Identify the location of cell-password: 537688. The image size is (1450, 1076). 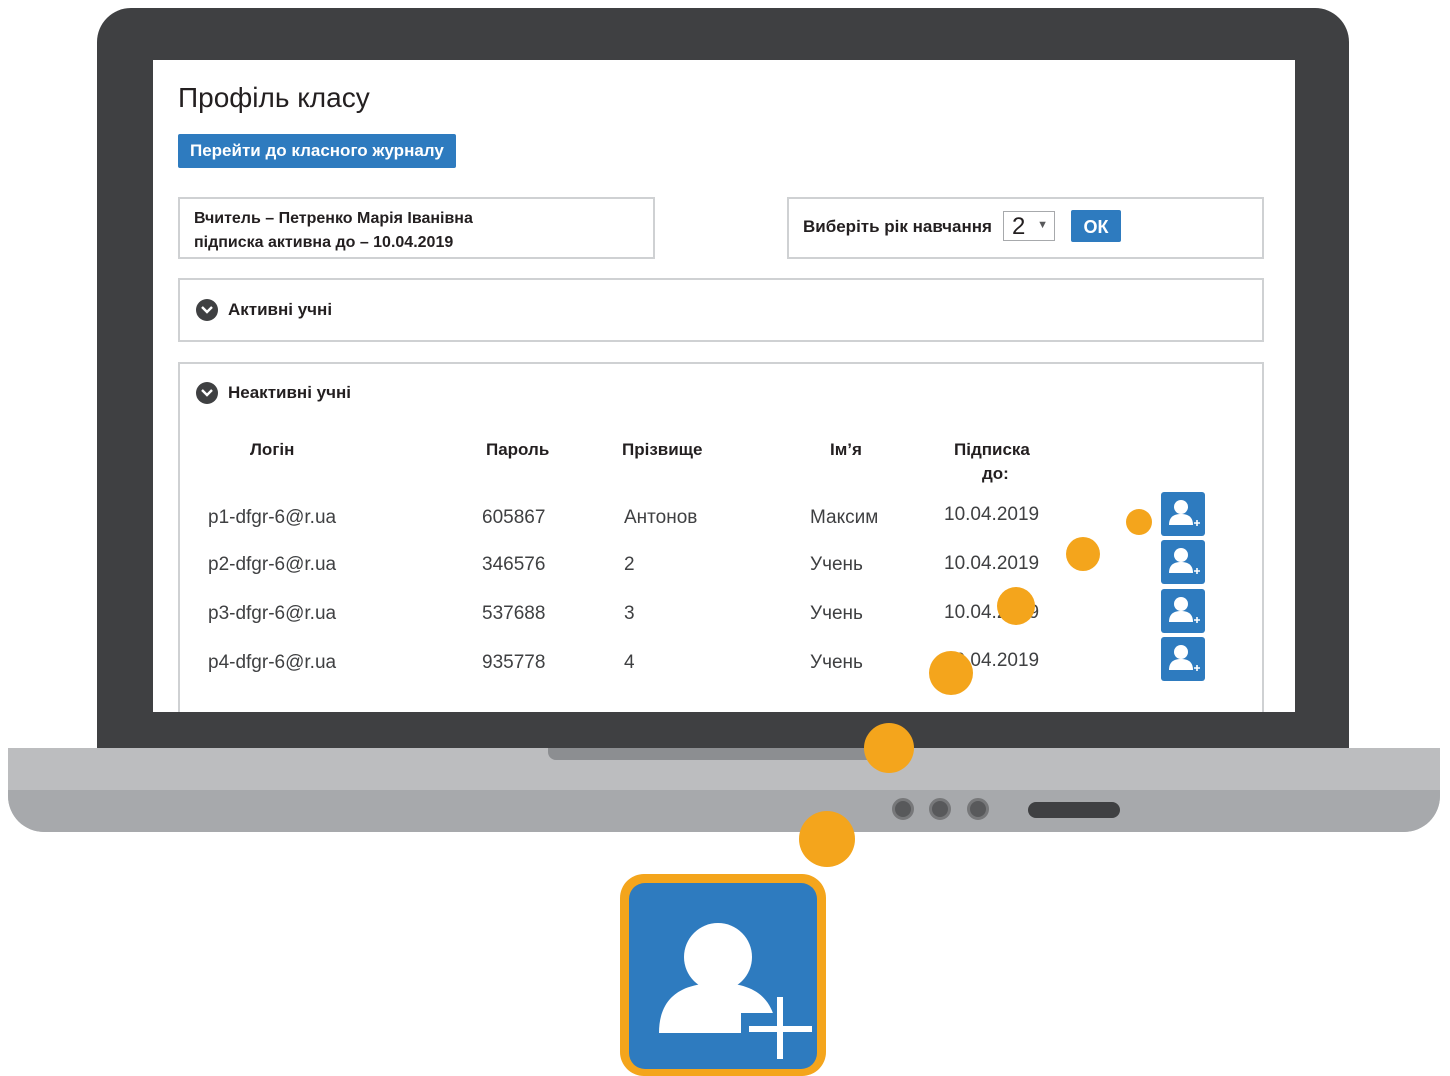
(514, 613).